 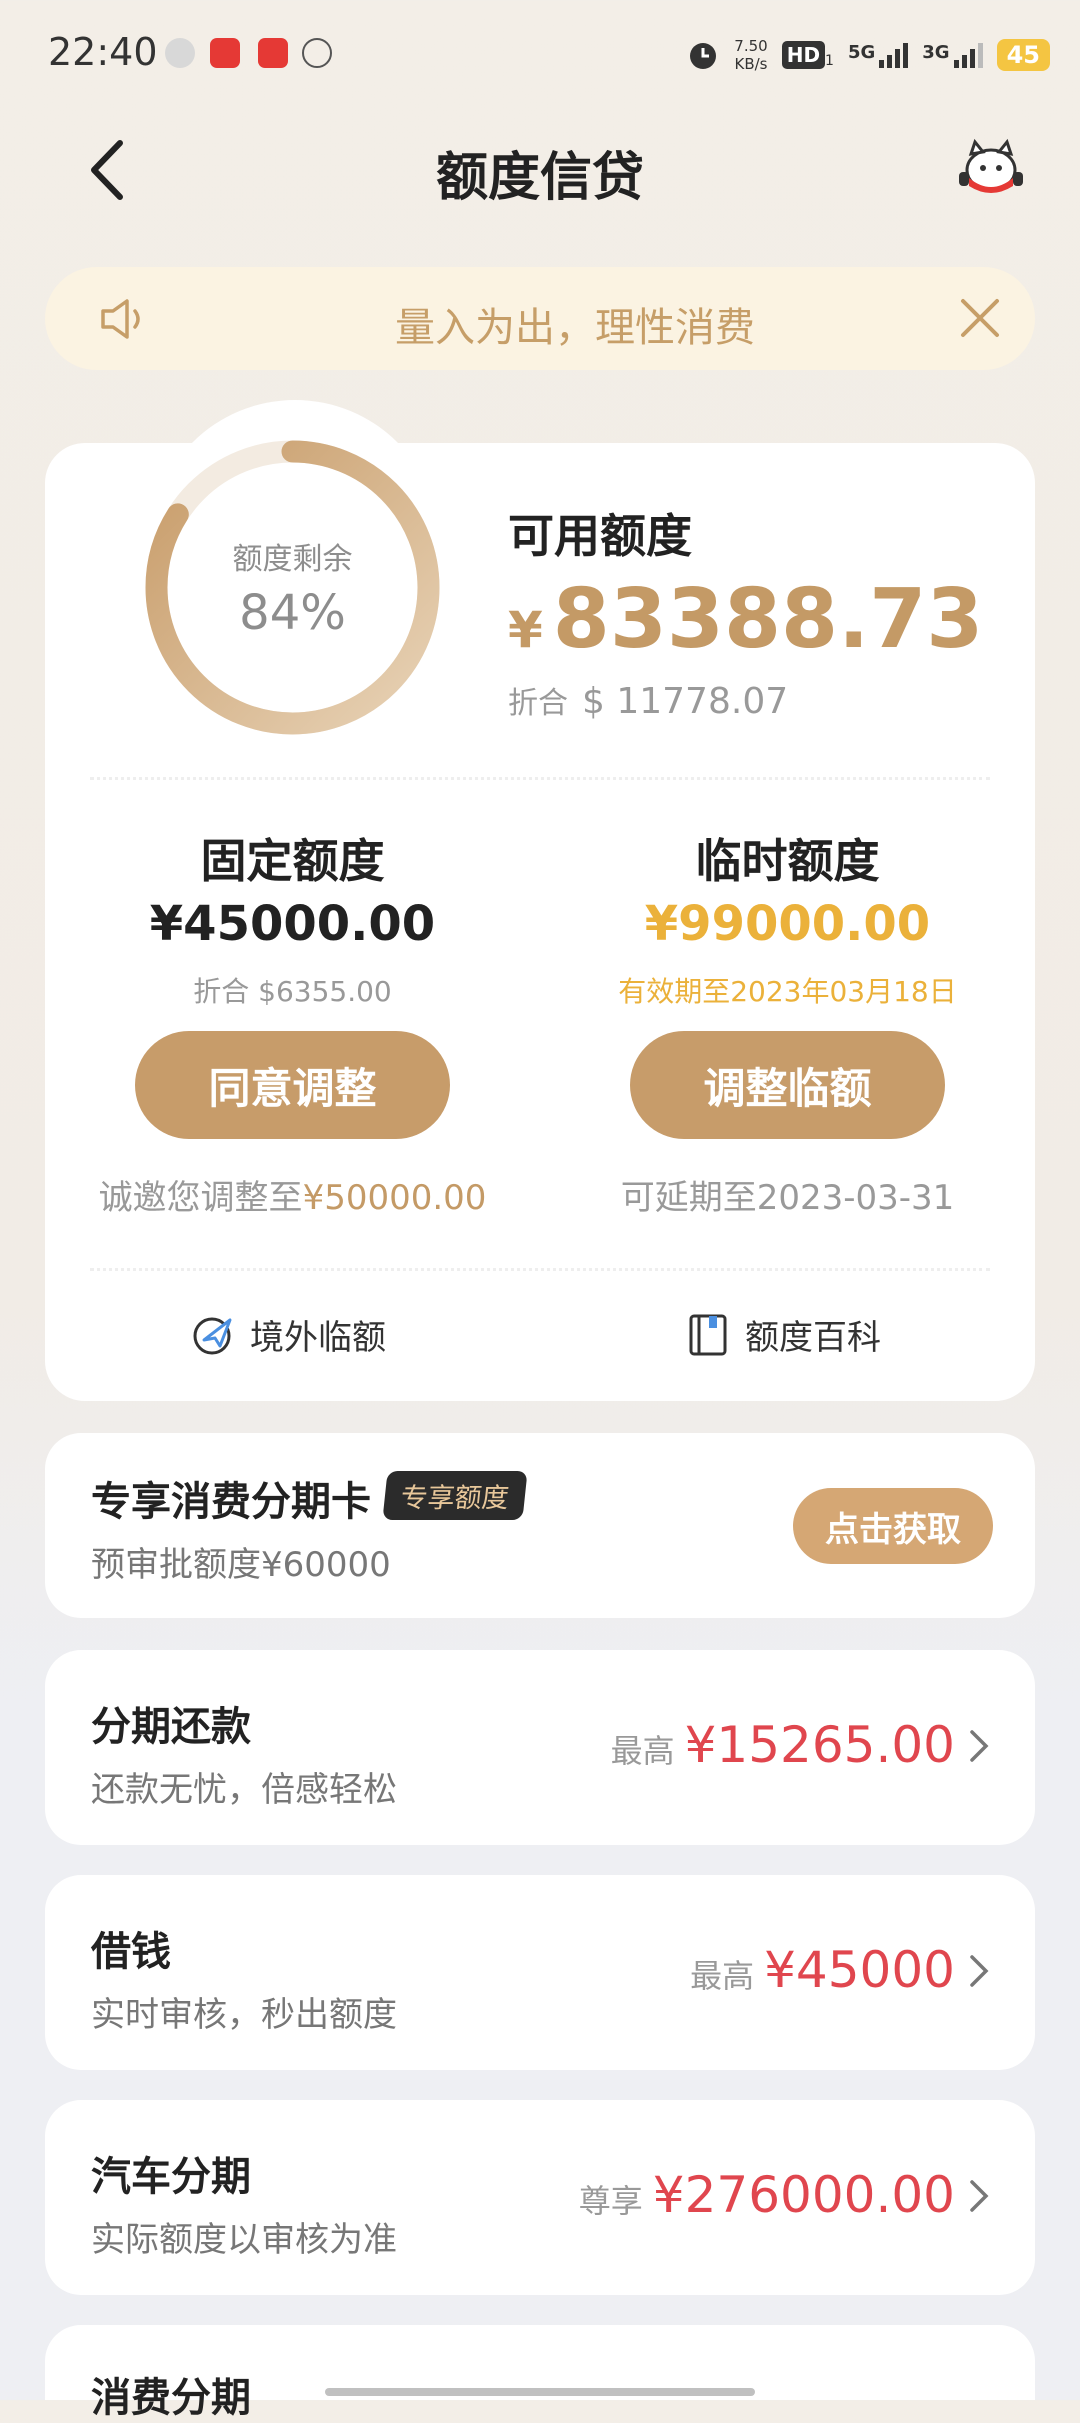 I want to click on available-value: 83388.73, so click(x=768, y=619).